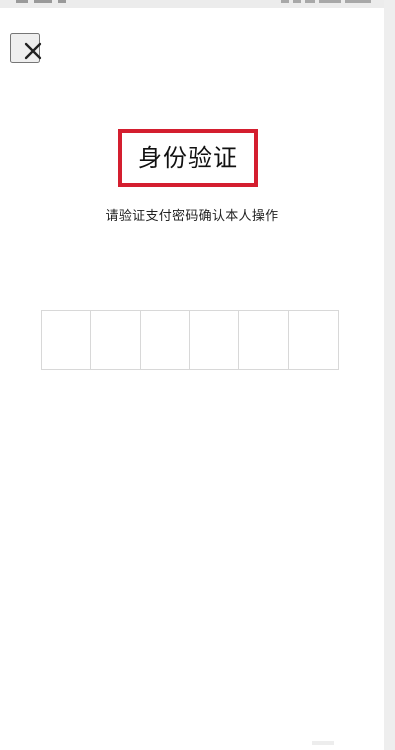 This screenshot has width=395, height=750. Describe the element at coordinates (22, 1) in the screenshot. I see `signal-icon` at that location.